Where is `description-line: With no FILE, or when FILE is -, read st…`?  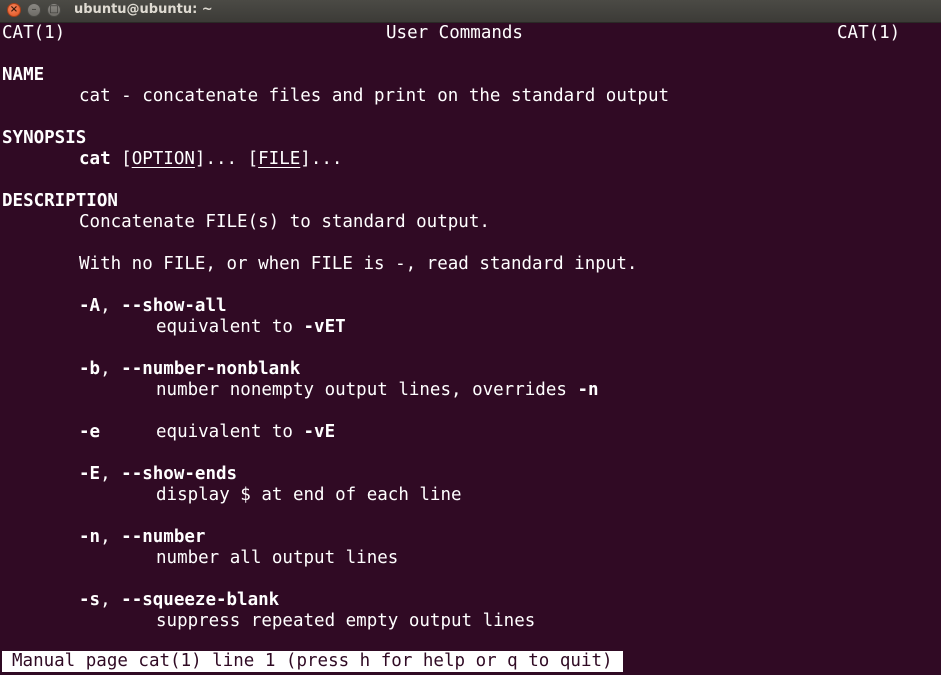
description-line: With no FILE, or when FILE is -, read st… is located at coordinates (358, 264).